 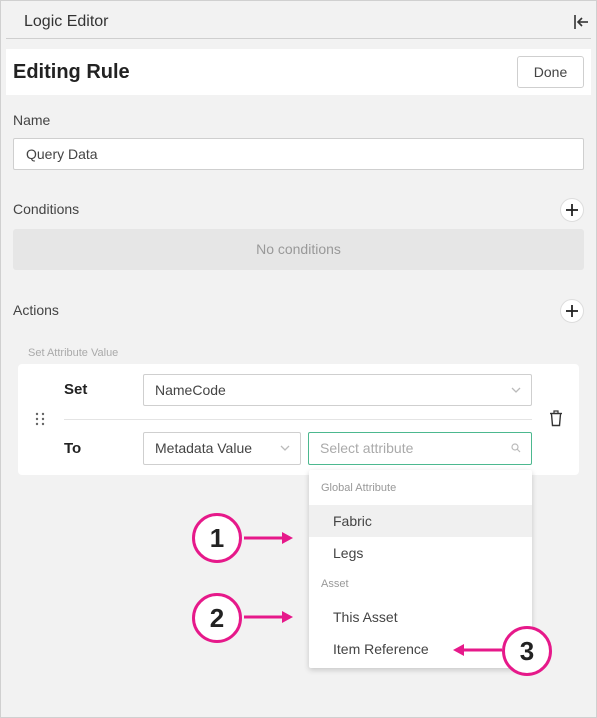 I want to click on callout-arrows, so click(x=373, y=594).